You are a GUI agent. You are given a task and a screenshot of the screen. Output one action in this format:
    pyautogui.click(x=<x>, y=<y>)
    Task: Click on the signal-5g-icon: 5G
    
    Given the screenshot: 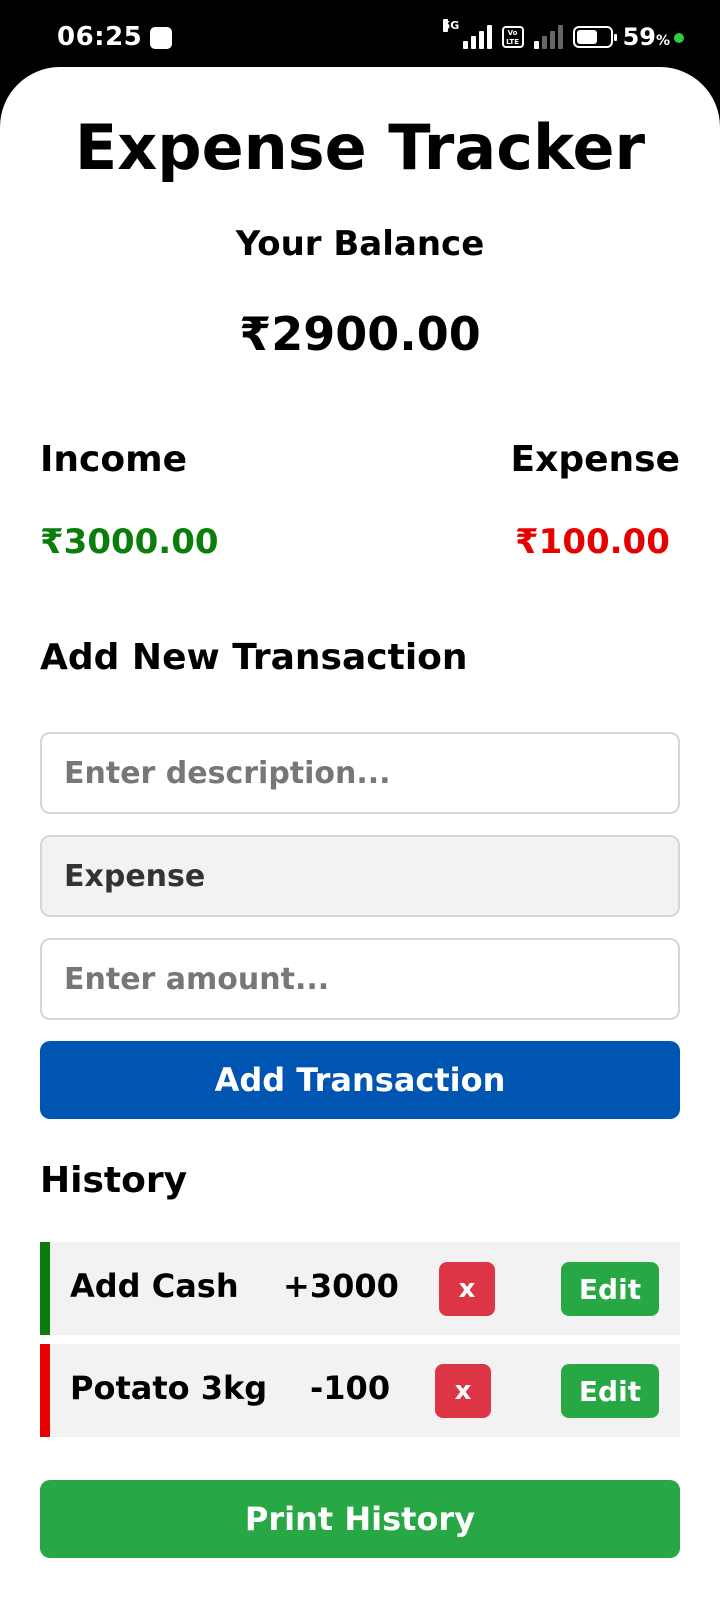 What is the action you would take?
    pyautogui.click(x=467, y=34)
    